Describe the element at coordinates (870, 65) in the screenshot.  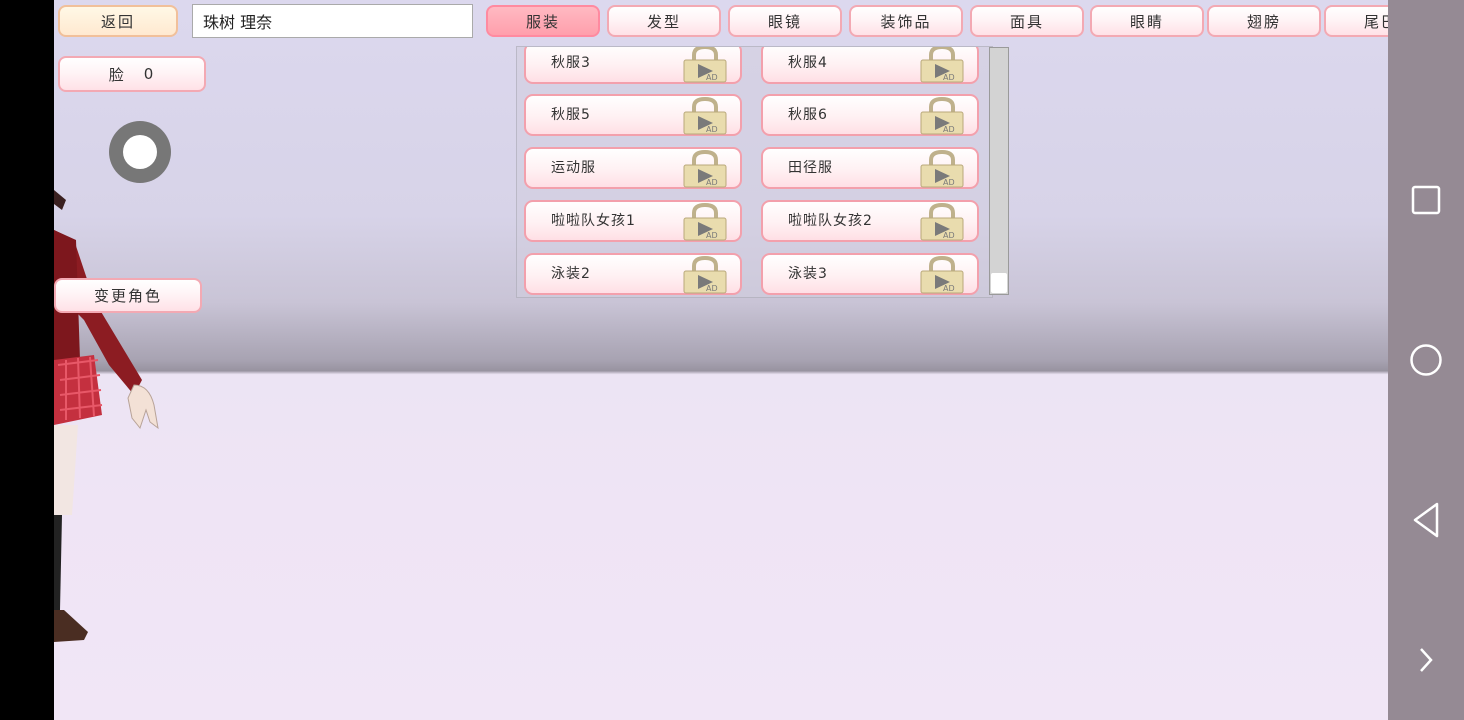
I see `outfit-item: 秋服4 AD` at that location.